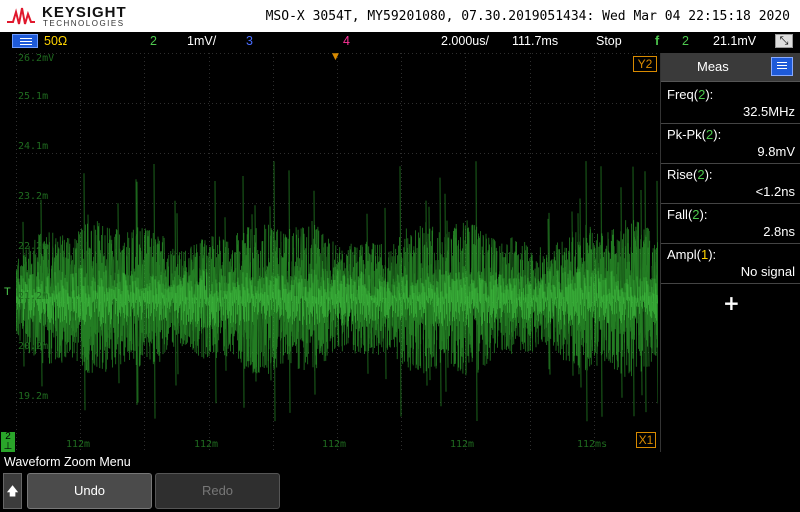 The width and height of the screenshot is (800, 512). What do you see at coordinates (779, 231) in the screenshot?
I see `meas-value: 2.8ns` at bounding box center [779, 231].